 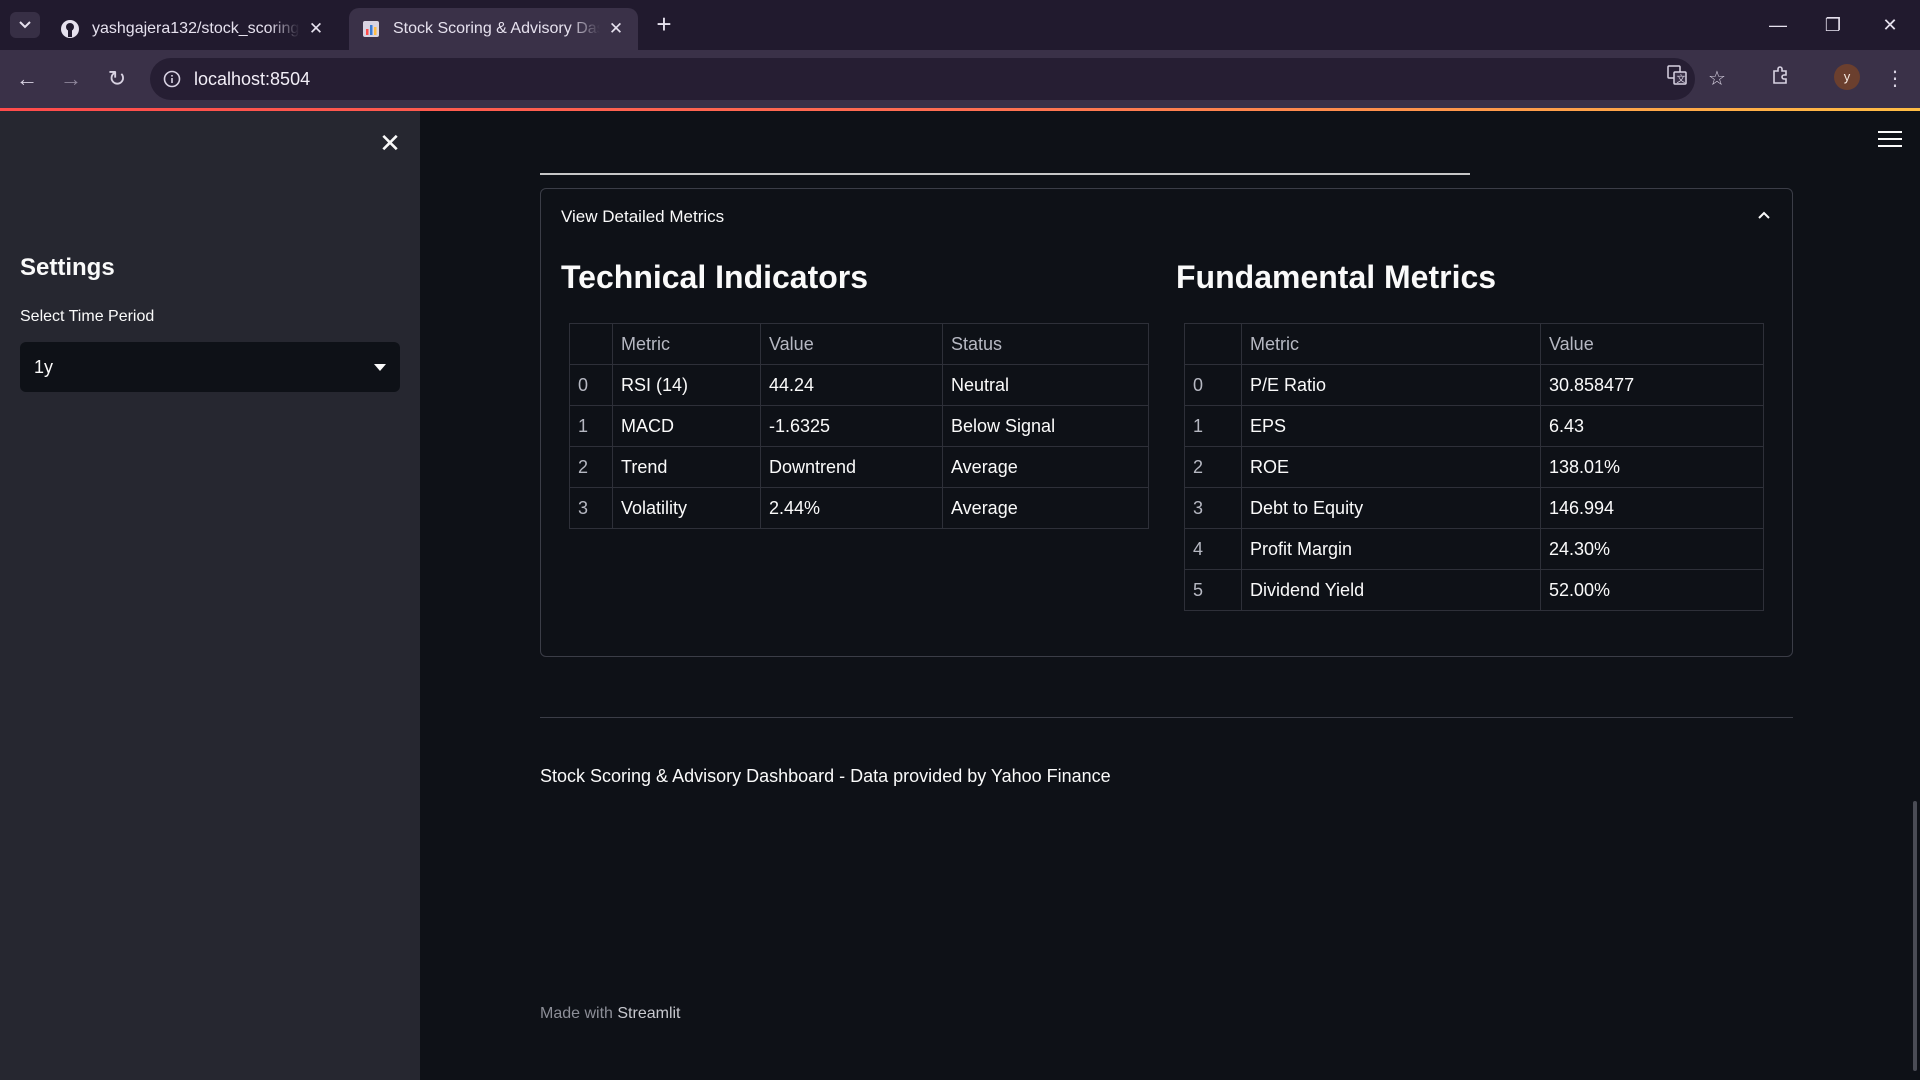 What do you see at coordinates (1890, 25) in the screenshot?
I see `close-window-icon: ✕` at bounding box center [1890, 25].